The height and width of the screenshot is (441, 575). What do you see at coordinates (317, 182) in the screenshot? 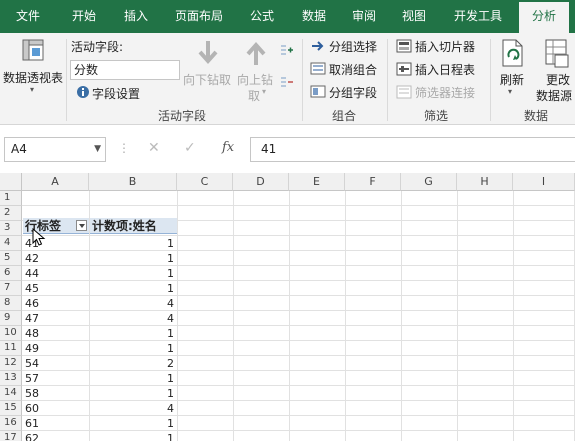
I see `column-header-e: E` at bounding box center [317, 182].